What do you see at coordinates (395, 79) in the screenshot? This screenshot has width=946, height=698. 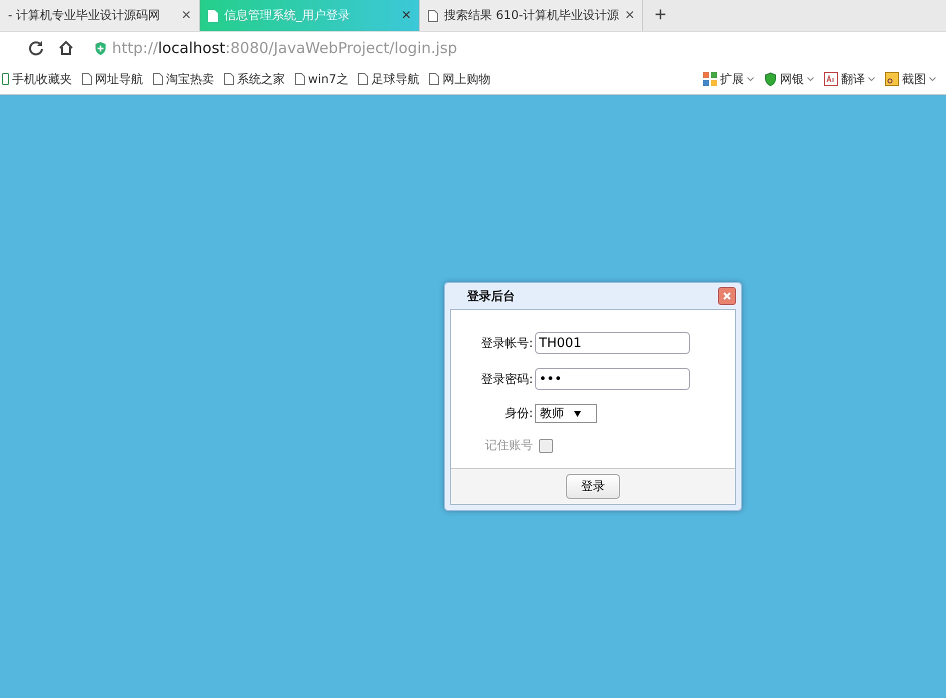 I see `bookmark-link: 足球导航` at bounding box center [395, 79].